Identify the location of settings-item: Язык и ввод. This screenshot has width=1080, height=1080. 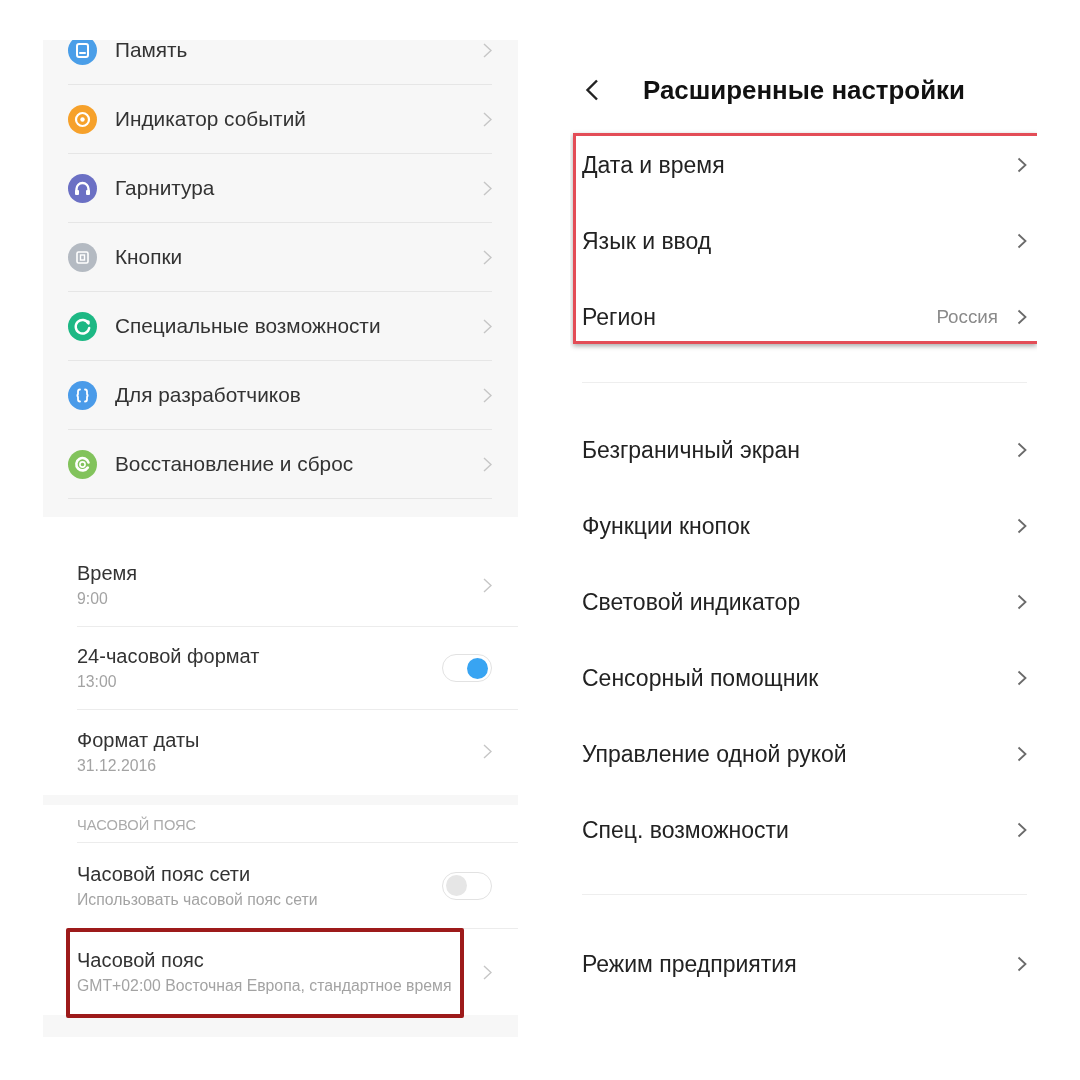
(804, 241).